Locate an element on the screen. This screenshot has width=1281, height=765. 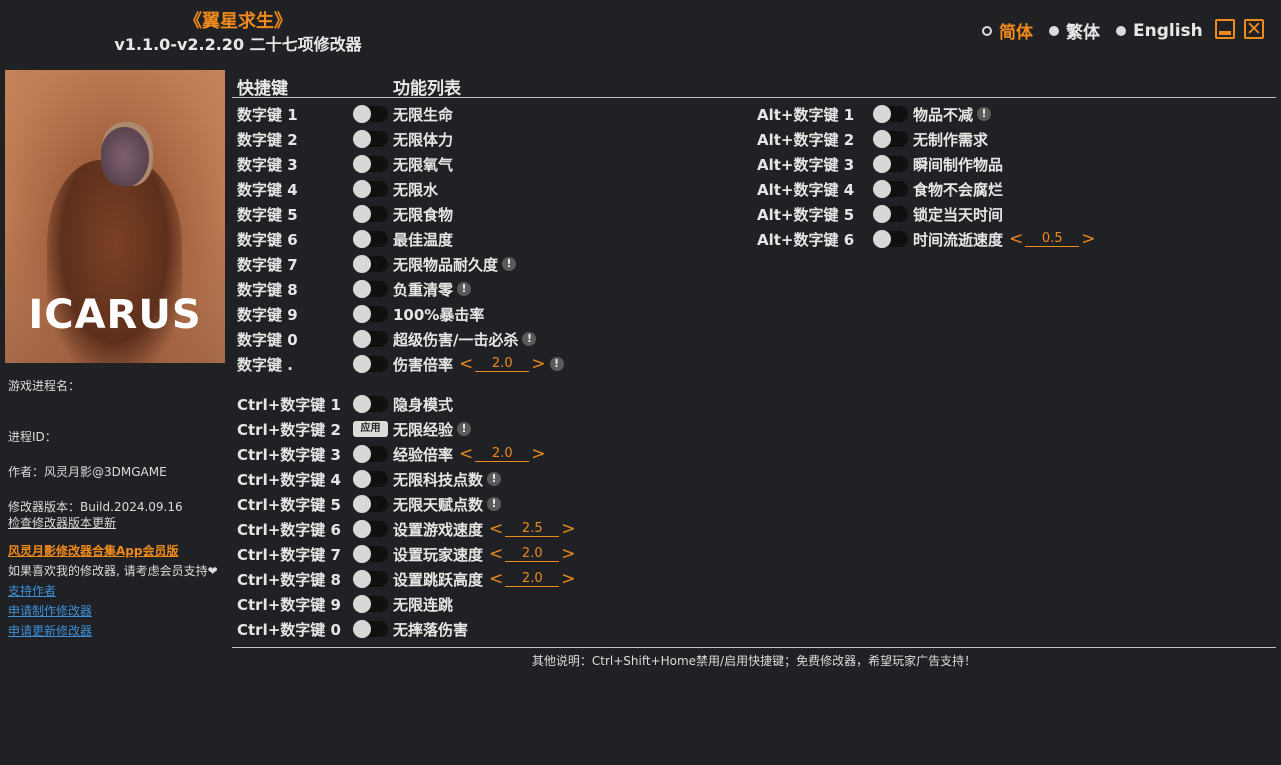
close-button: ✕ is located at coordinates (1254, 29).